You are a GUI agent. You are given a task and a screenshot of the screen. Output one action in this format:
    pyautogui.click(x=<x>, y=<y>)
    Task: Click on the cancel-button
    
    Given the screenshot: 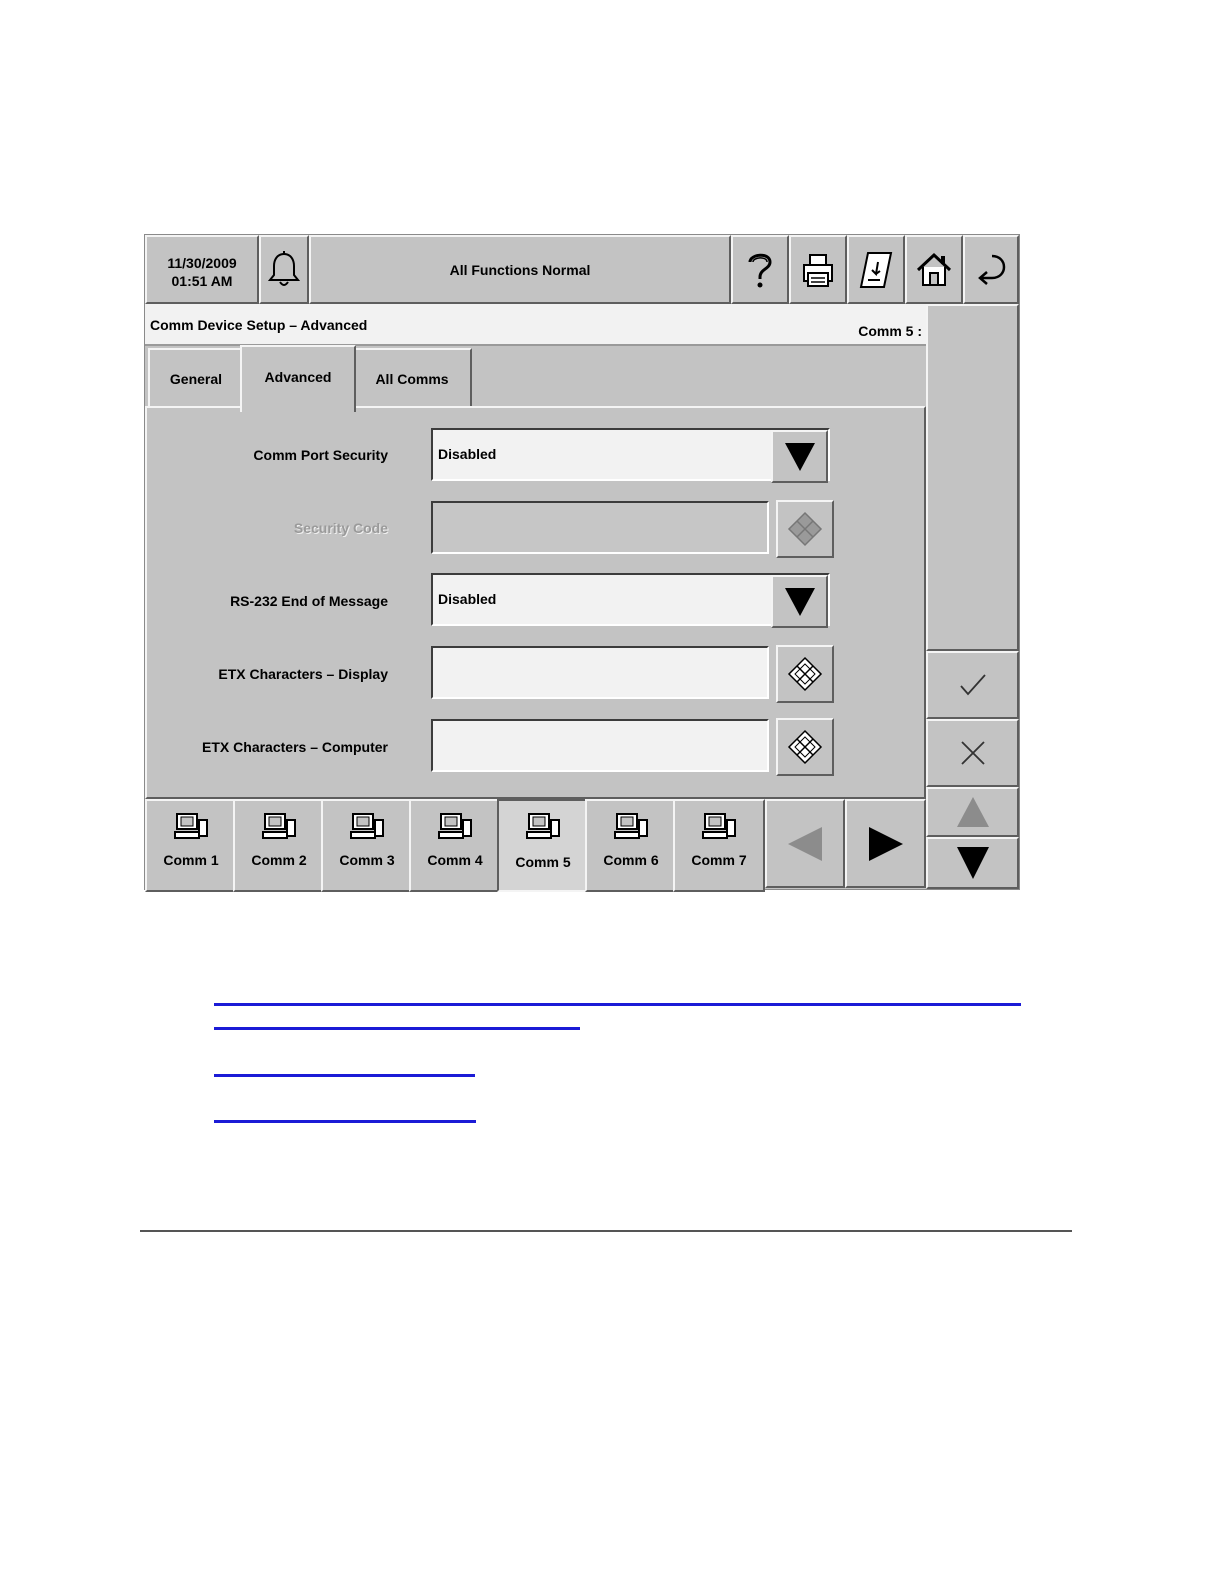 What is the action you would take?
    pyautogui.click(x=972, y=753)
    